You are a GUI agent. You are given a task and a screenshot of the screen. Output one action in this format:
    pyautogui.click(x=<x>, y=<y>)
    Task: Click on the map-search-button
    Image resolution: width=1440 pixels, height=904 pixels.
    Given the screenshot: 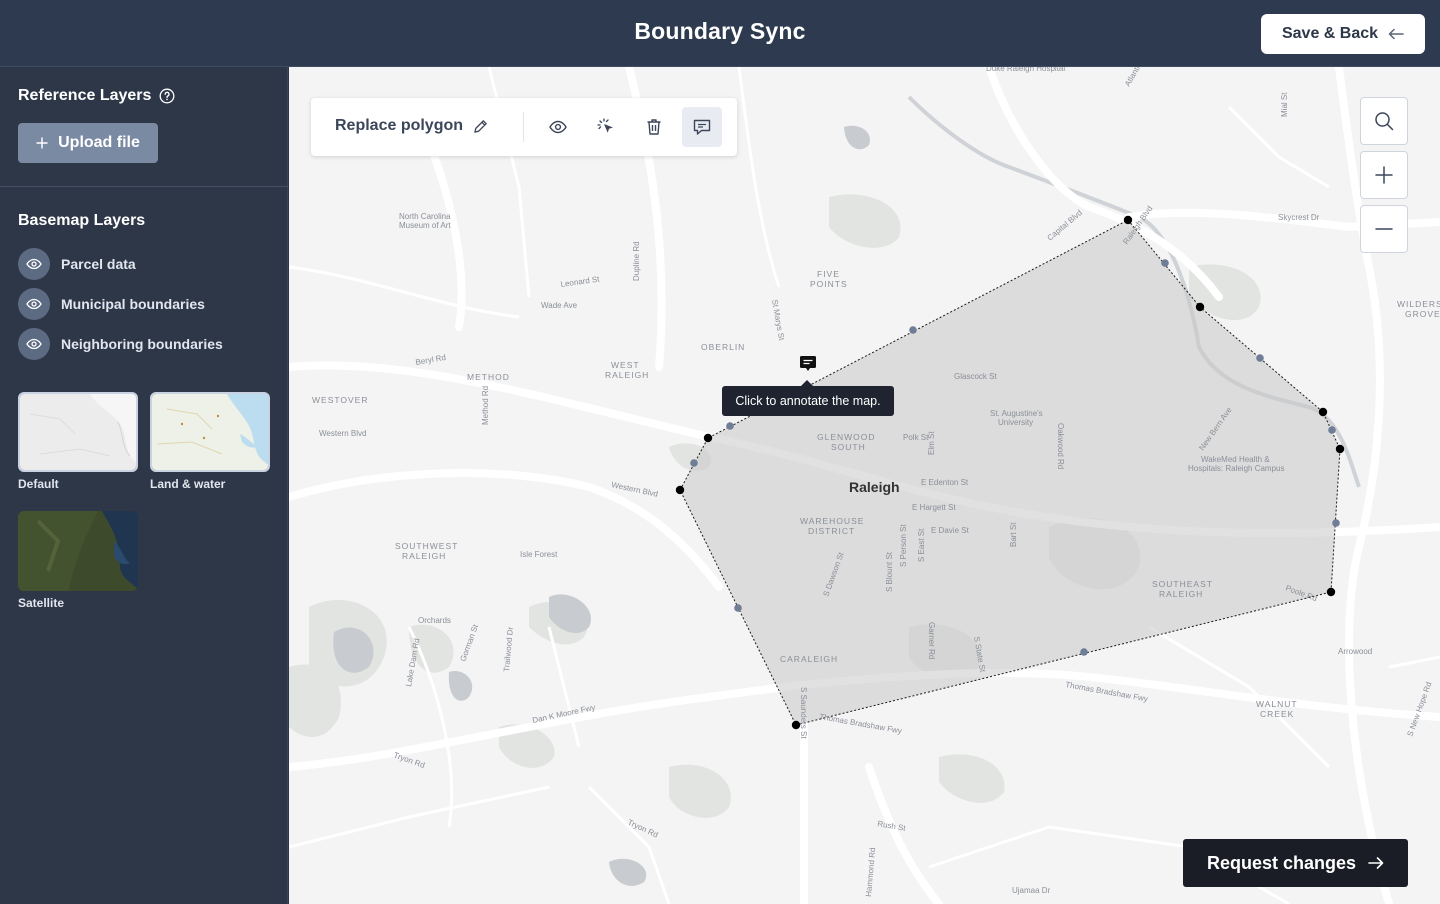 What is the action you would take?
    pyautogui.click(x=1384, y=121)
    